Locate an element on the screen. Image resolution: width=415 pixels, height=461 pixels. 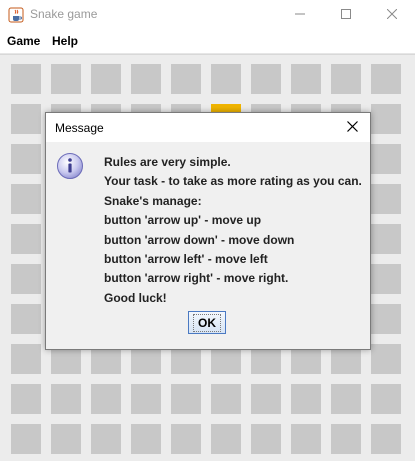
dialog-close-button is located at coordinates (352, 127).